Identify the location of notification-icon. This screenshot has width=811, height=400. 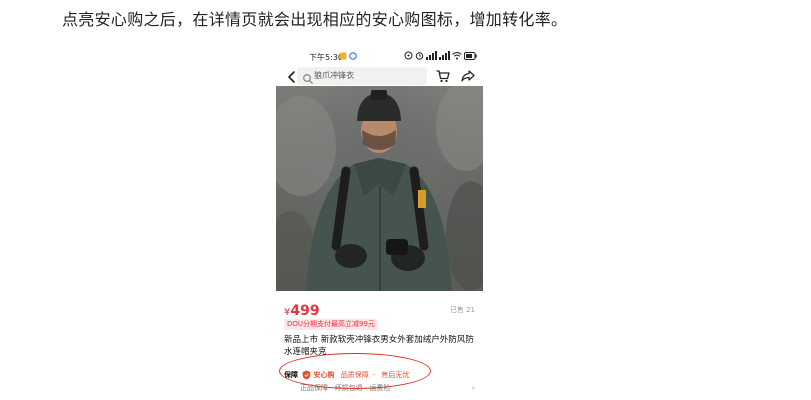
(343, 55).